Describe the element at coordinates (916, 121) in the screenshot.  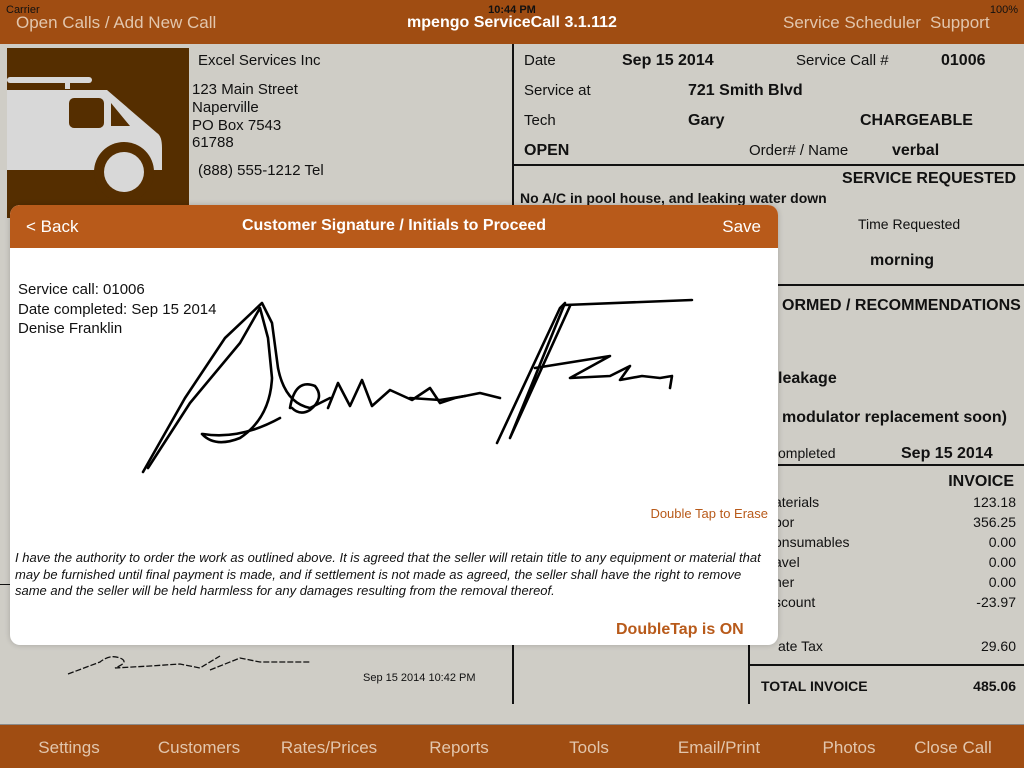
I see `billing-type: CHARGEABLE` at that location.